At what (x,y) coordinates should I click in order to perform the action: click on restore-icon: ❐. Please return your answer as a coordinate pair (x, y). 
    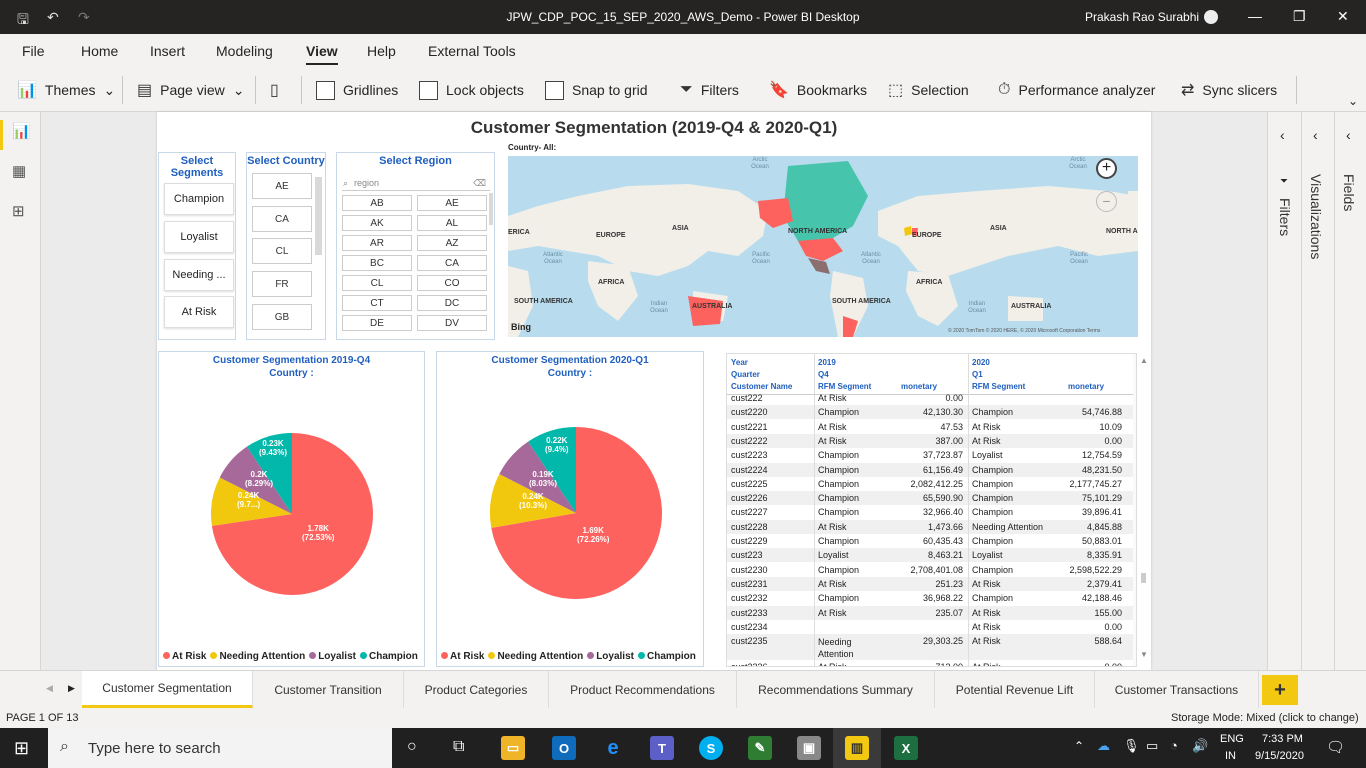
    Looking at the image, I should click on (1299, 16).